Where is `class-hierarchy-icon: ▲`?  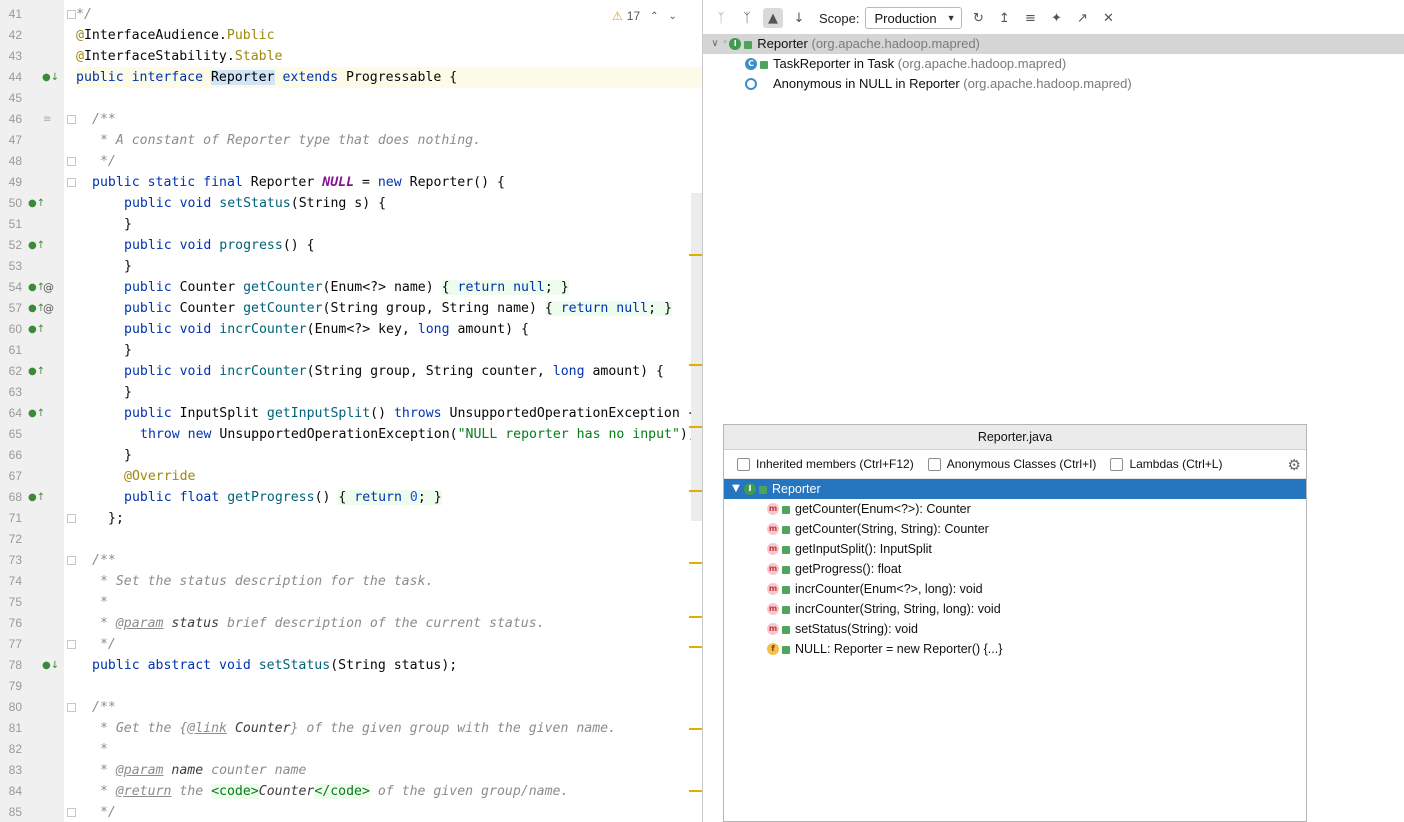
class-hierarchy-icon: ▲ is located at coordinates (773, 18).